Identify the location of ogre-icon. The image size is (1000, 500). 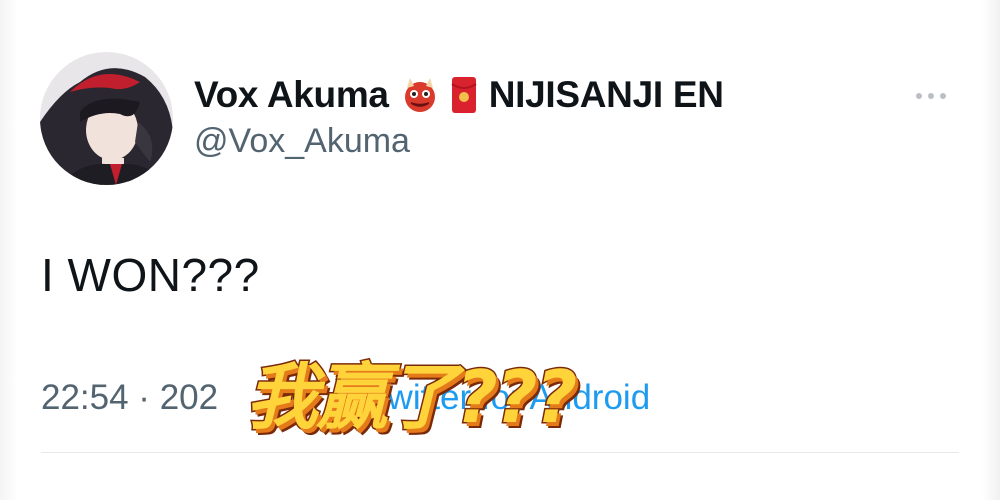
(420, 95).